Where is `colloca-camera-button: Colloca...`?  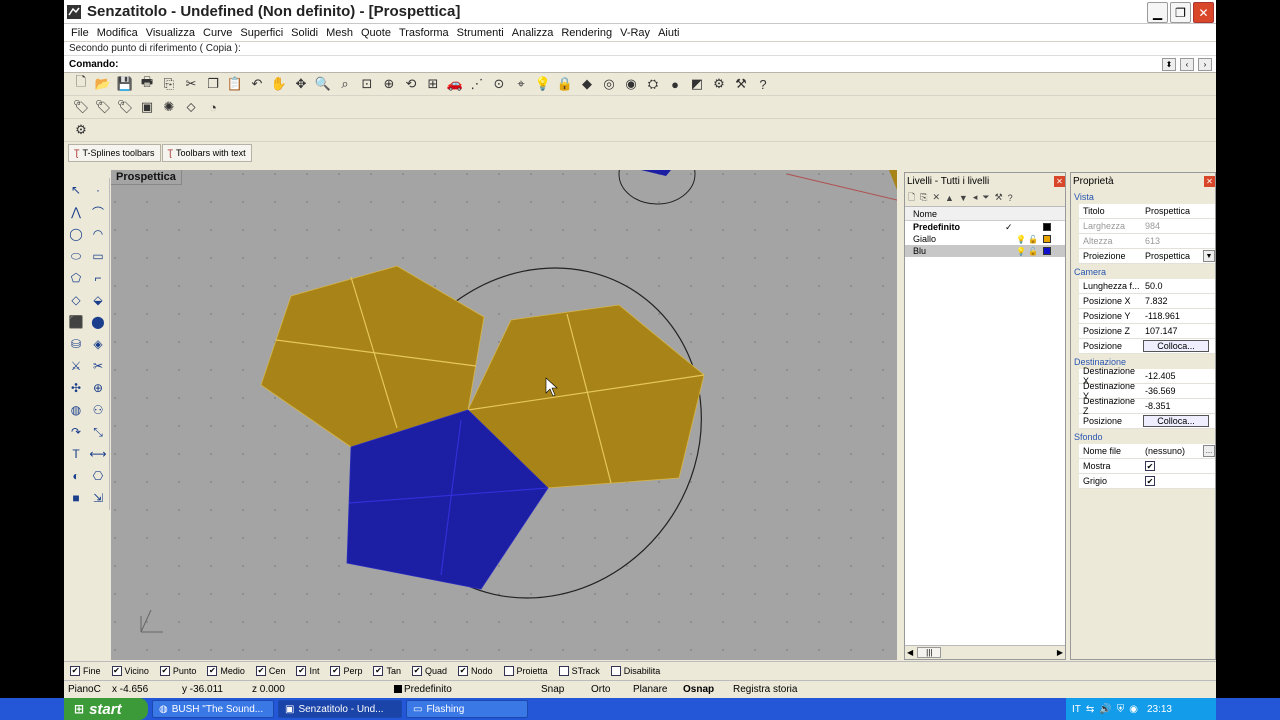 colloca-camera-button: Colloca... is located at coordinates (1176, 346).